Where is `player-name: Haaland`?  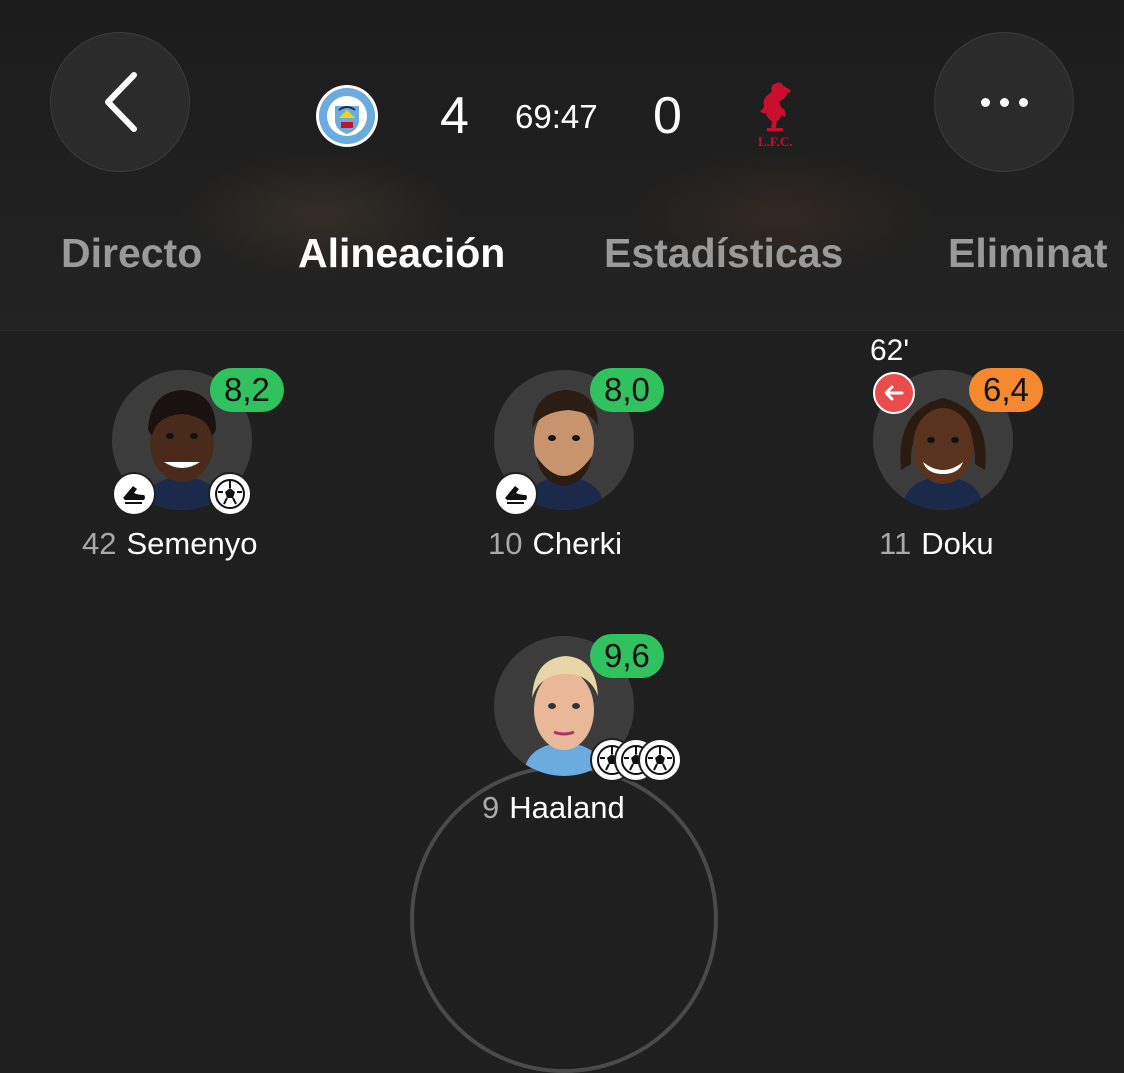
player-name: Haaland is located at coordinates (567, 807).